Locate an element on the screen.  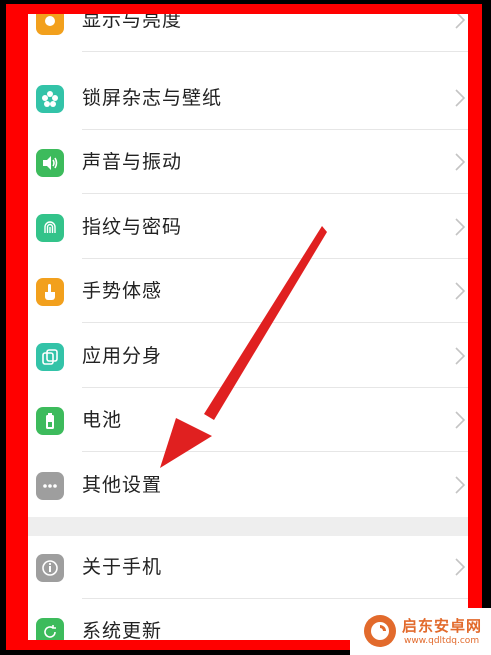
settings-item-display-brightness: 显示与亮度 is located at coordinates (248, 33).